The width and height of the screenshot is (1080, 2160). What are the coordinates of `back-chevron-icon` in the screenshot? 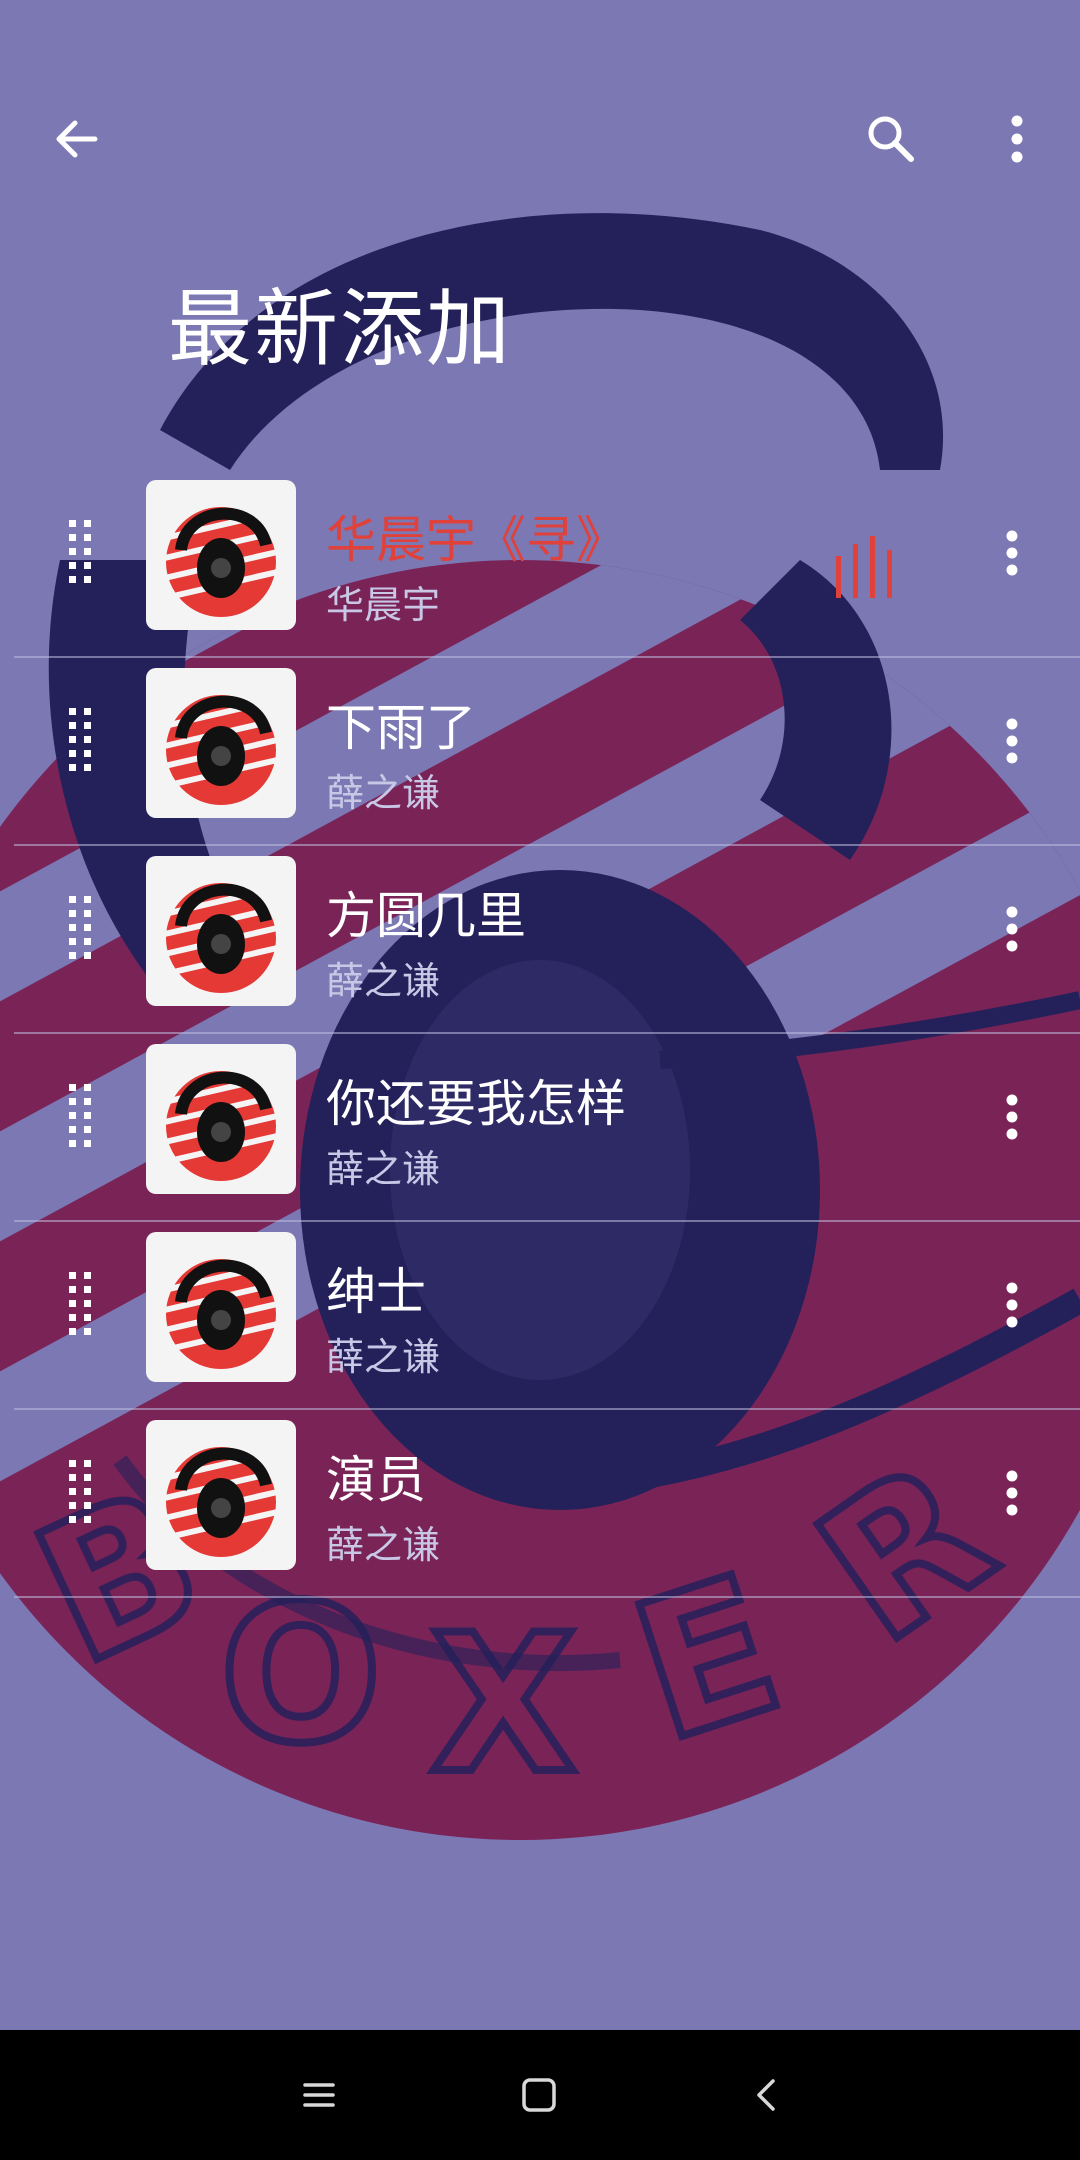 It's located at (766, 2095).